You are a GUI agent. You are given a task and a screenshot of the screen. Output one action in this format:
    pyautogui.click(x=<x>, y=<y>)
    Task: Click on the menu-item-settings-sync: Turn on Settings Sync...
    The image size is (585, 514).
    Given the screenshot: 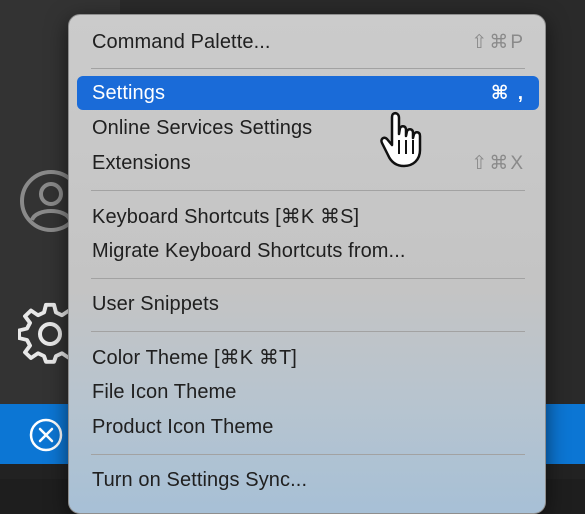 What is the action you would take?
    pyautogui.click(x=308, y=480)
    